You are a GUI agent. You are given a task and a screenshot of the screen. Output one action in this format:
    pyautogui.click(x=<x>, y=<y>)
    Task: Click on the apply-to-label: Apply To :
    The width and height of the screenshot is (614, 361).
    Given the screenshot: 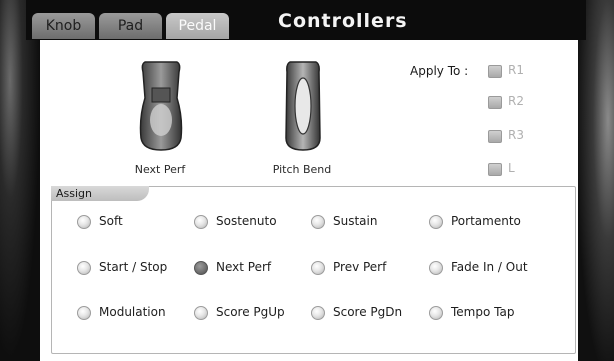 What is the action you would take?
    pyautogui.click(x=439, y=71)
    